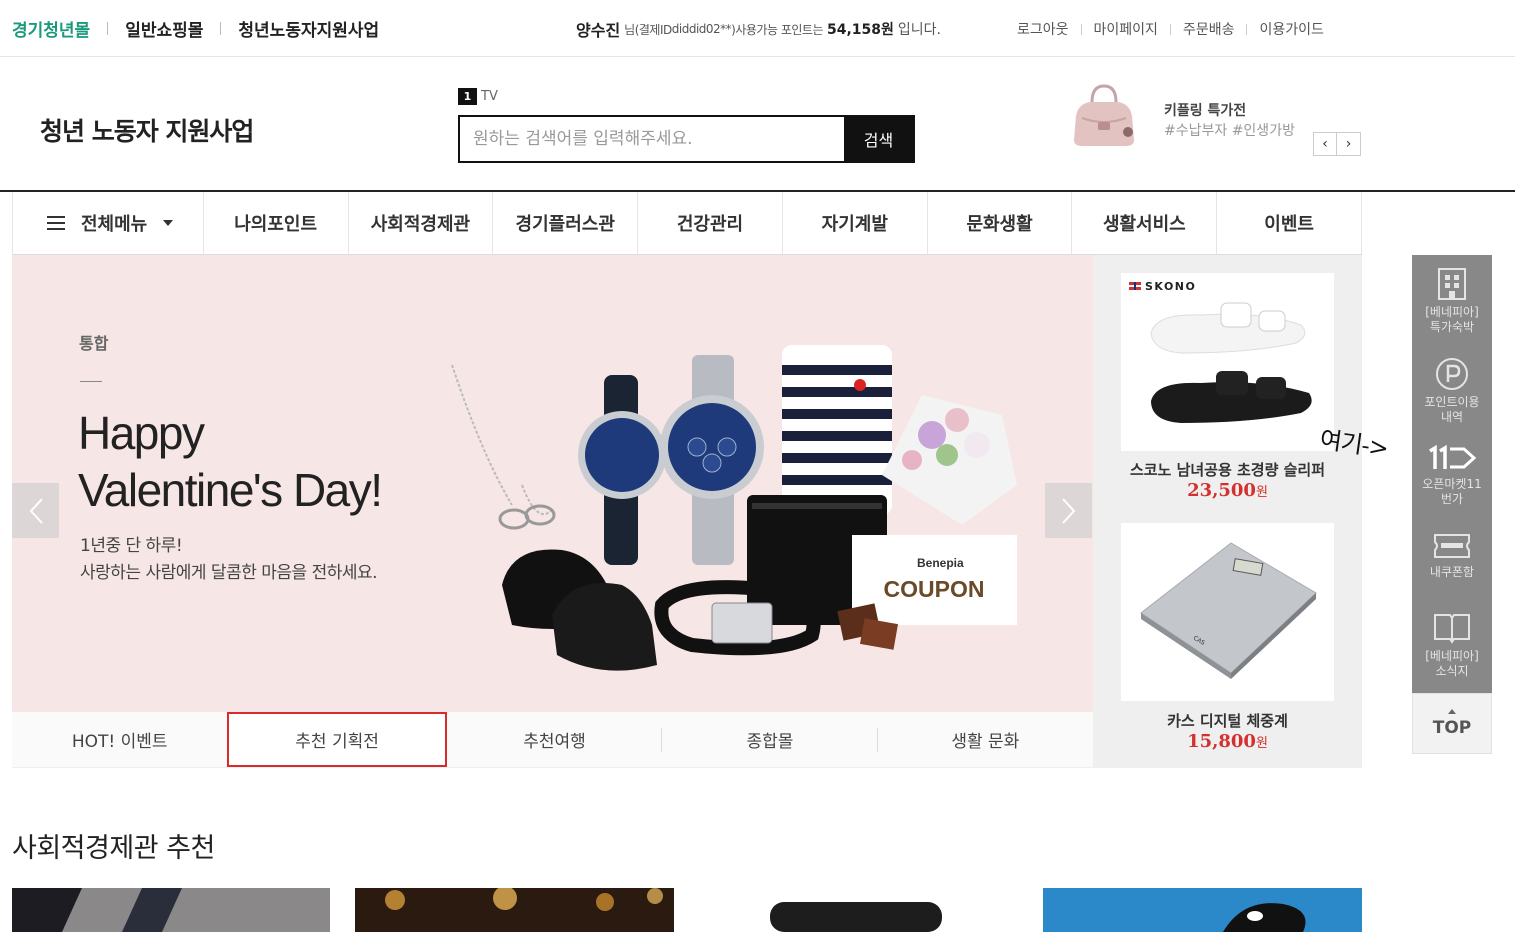  I want to click on all-menu-button: 전체메뉴, so click(108, 223).